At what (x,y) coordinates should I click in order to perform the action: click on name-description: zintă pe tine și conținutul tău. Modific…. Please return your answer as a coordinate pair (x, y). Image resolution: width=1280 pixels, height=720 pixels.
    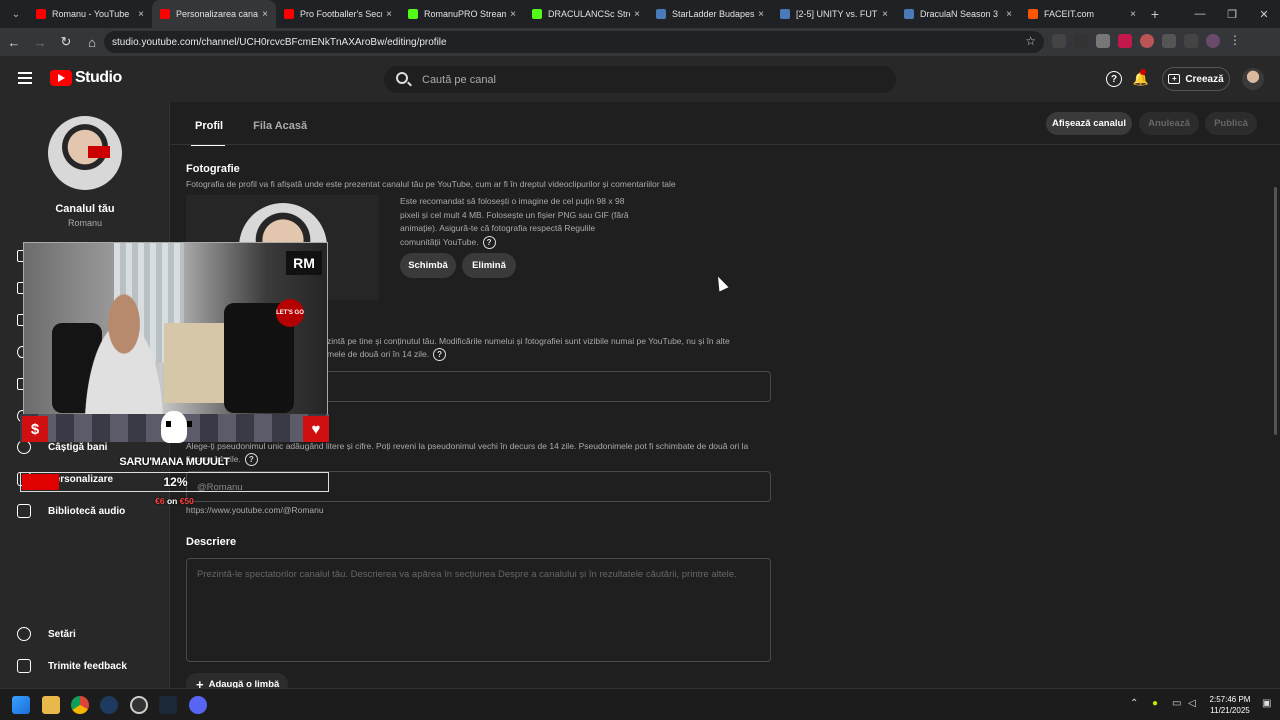
    Looking at the image, I should click on (528, 348).